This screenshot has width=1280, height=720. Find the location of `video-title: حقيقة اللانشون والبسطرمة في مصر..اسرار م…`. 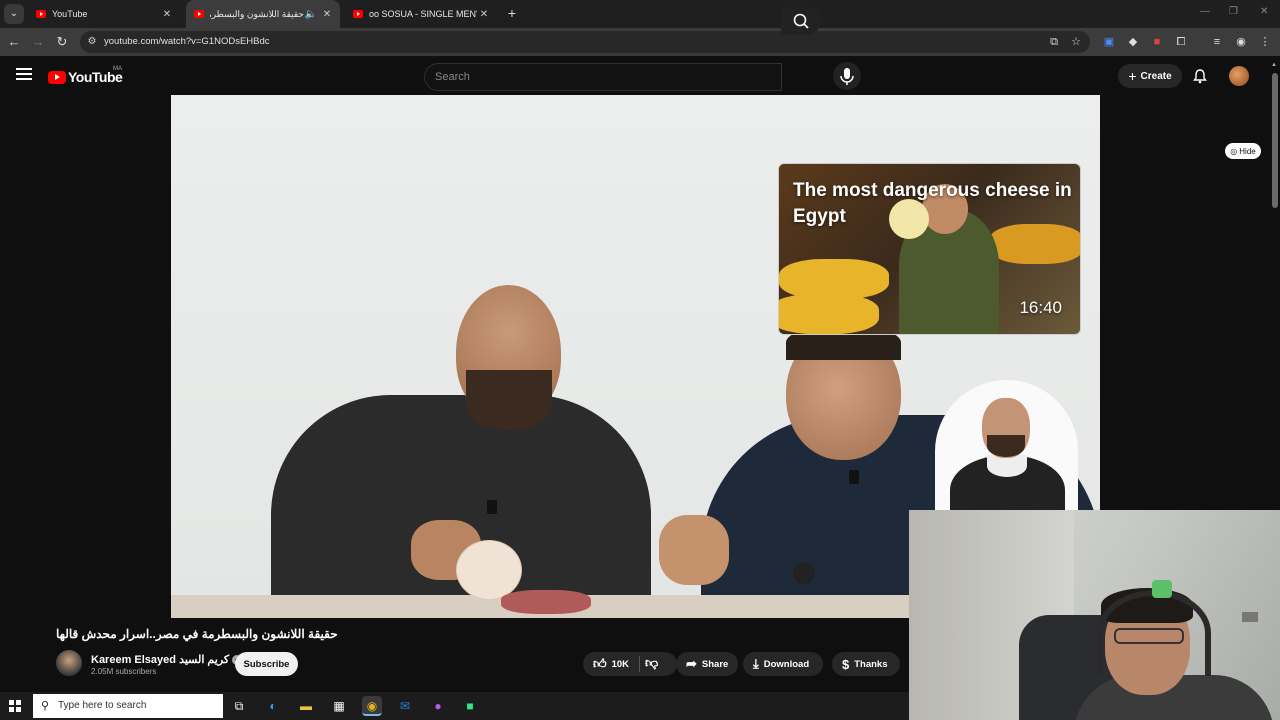

video-title: حقيقة اللانشون والبسطرمة في مصر..اسرار م… is located at coordinates (197, 634).